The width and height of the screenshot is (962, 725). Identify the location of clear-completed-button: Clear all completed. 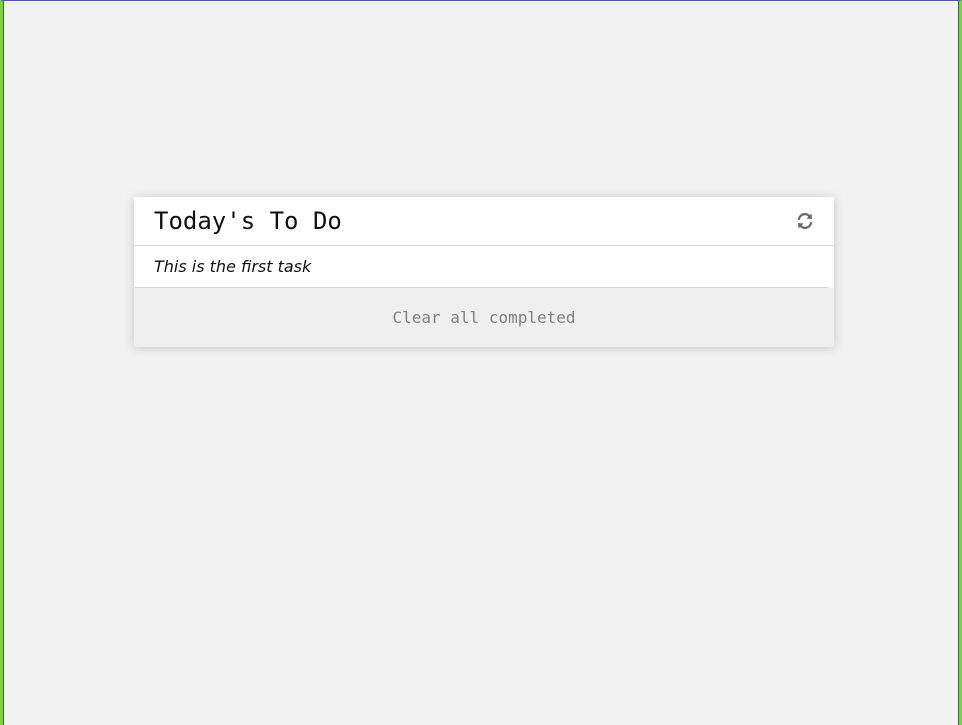
(483, 317).